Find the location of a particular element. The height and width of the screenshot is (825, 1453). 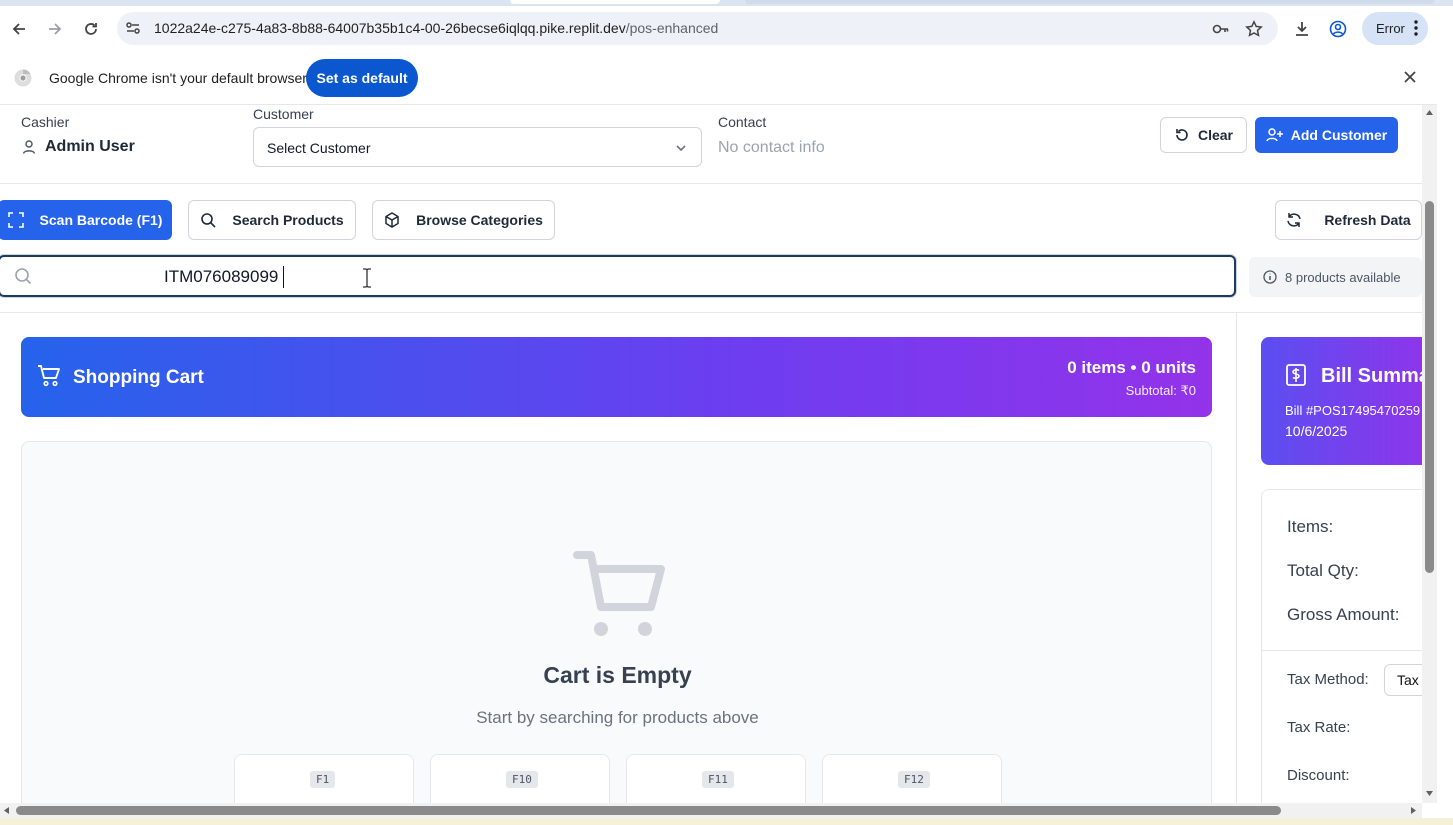

refresh-data-button: Refresh Data is located at coordinates (1348, 220).